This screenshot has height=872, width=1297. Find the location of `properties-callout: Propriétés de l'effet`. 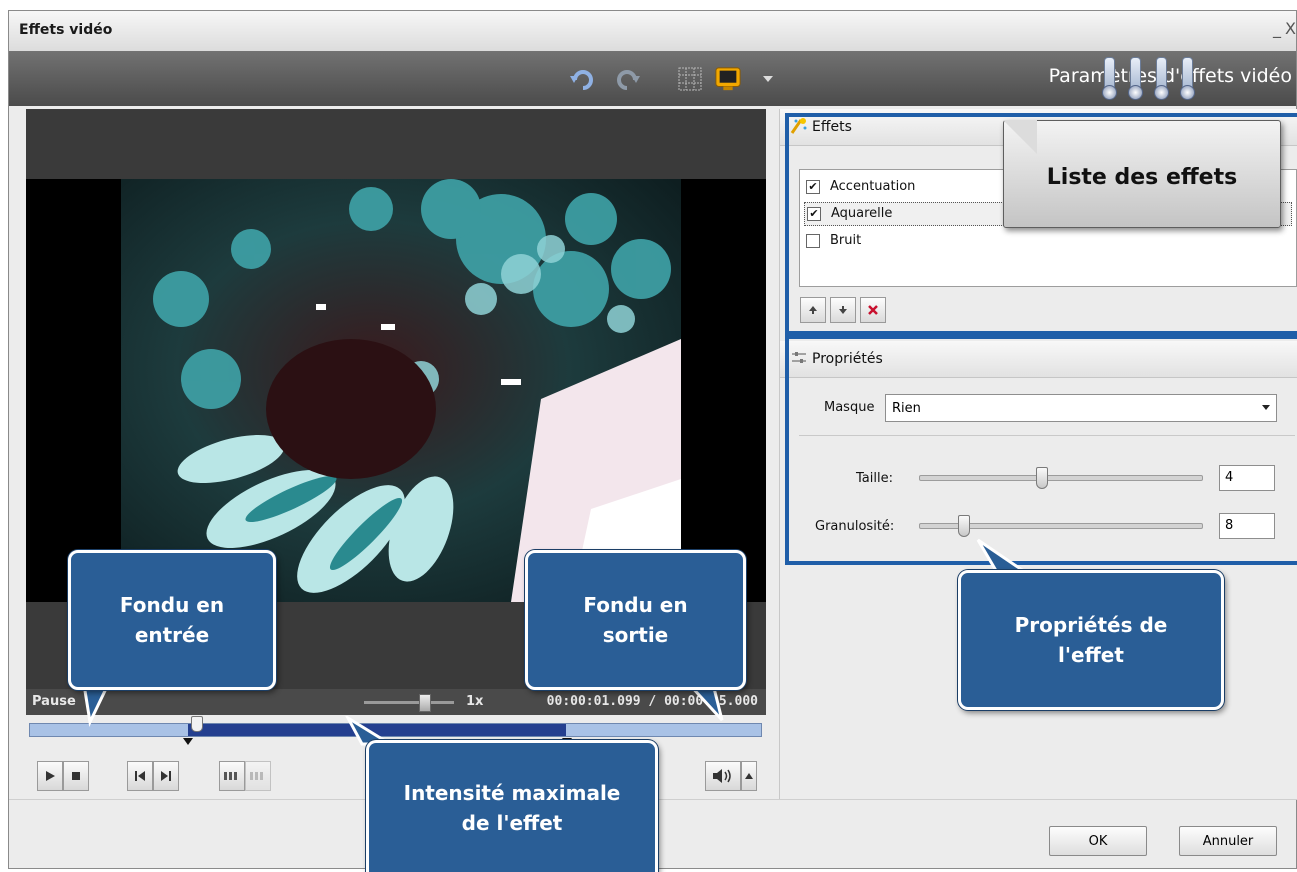

properties-callout: Propriétés de l'effet is located at coordinates (1091, 640).